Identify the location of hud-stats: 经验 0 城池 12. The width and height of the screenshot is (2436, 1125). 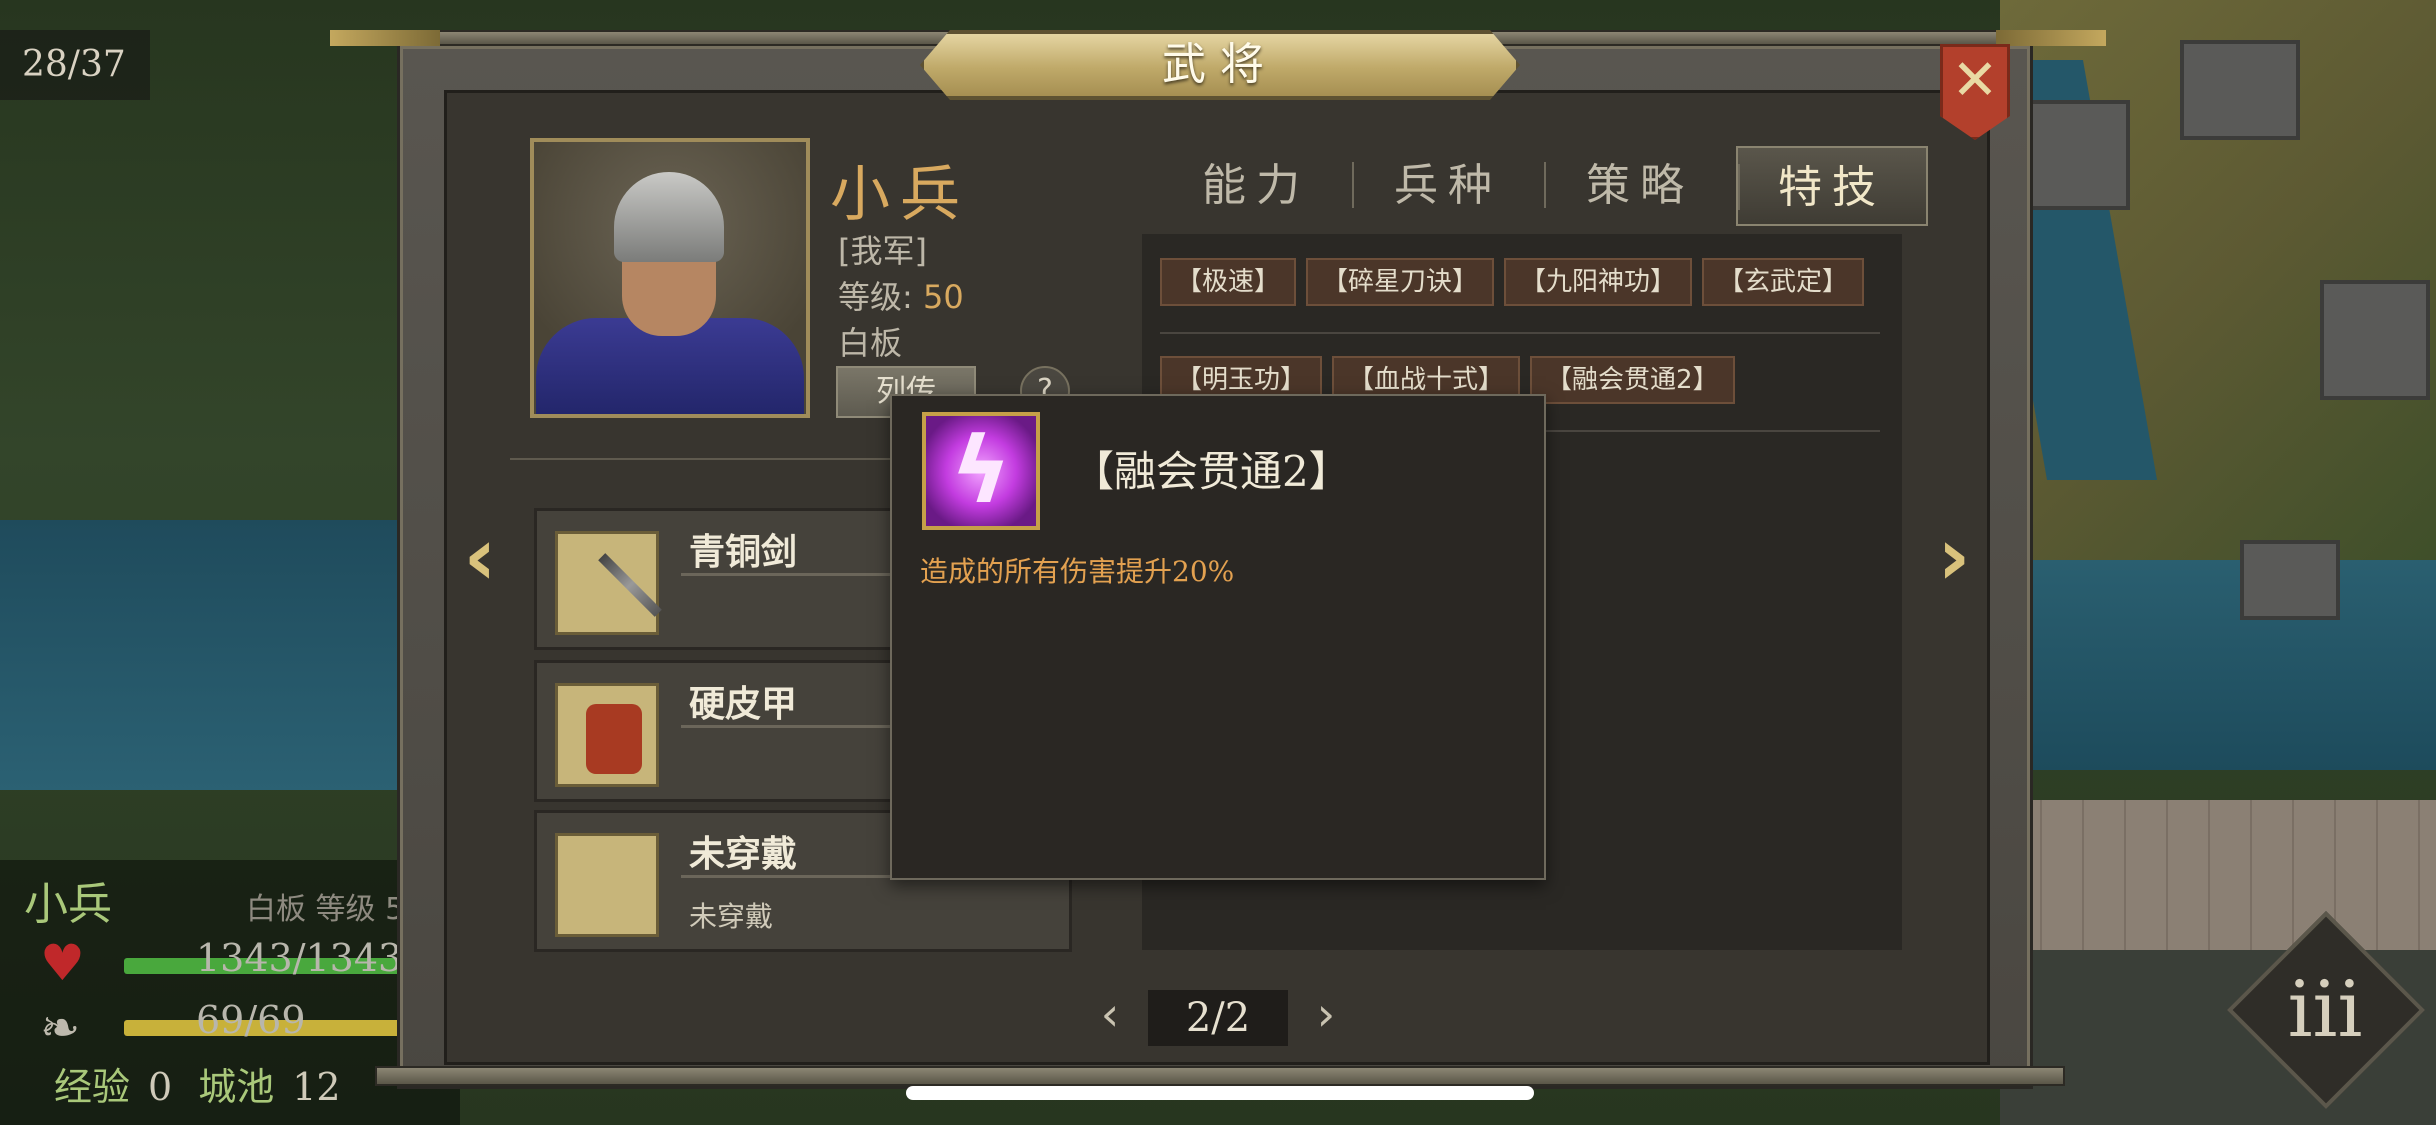
(210, 1083).